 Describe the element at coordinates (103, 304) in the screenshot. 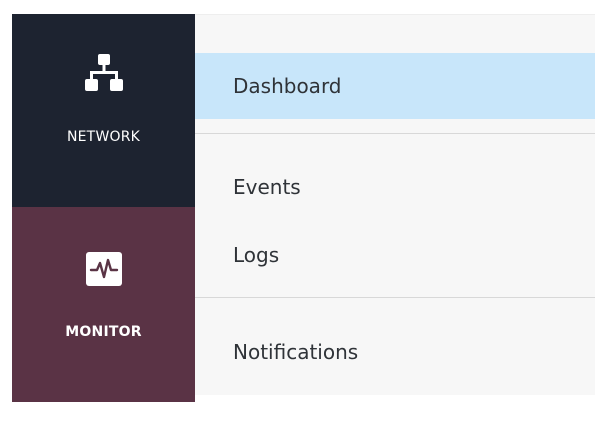

I see `sidebar-item-monitor: MONITOR` at that location.